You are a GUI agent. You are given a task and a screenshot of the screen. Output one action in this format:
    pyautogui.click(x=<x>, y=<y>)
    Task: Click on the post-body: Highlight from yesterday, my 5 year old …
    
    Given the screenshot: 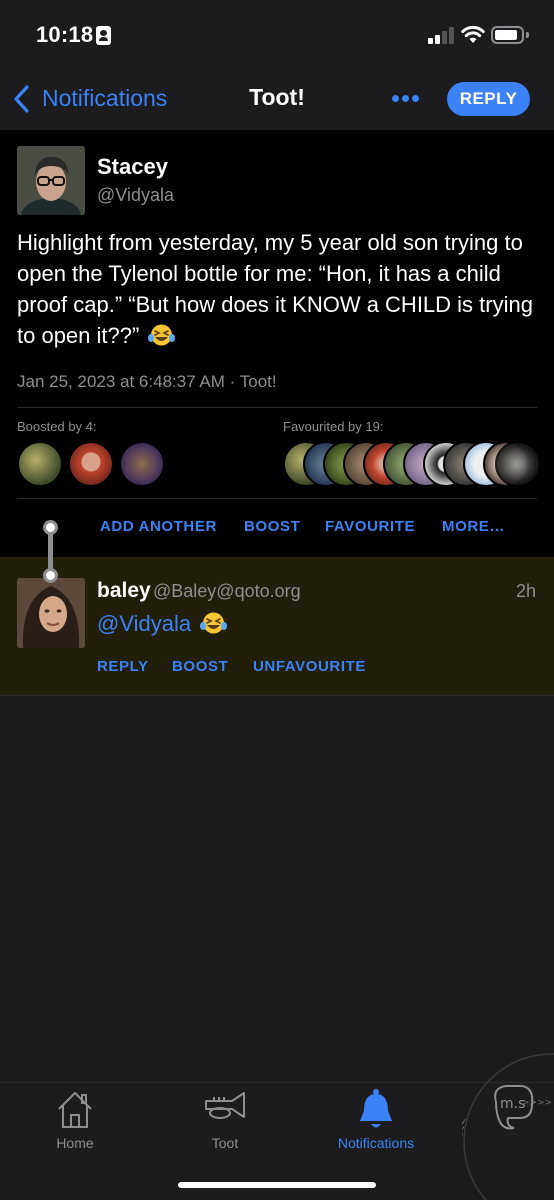 What is the action you would take?
    pyautogui.click(x=279, y=289)
    